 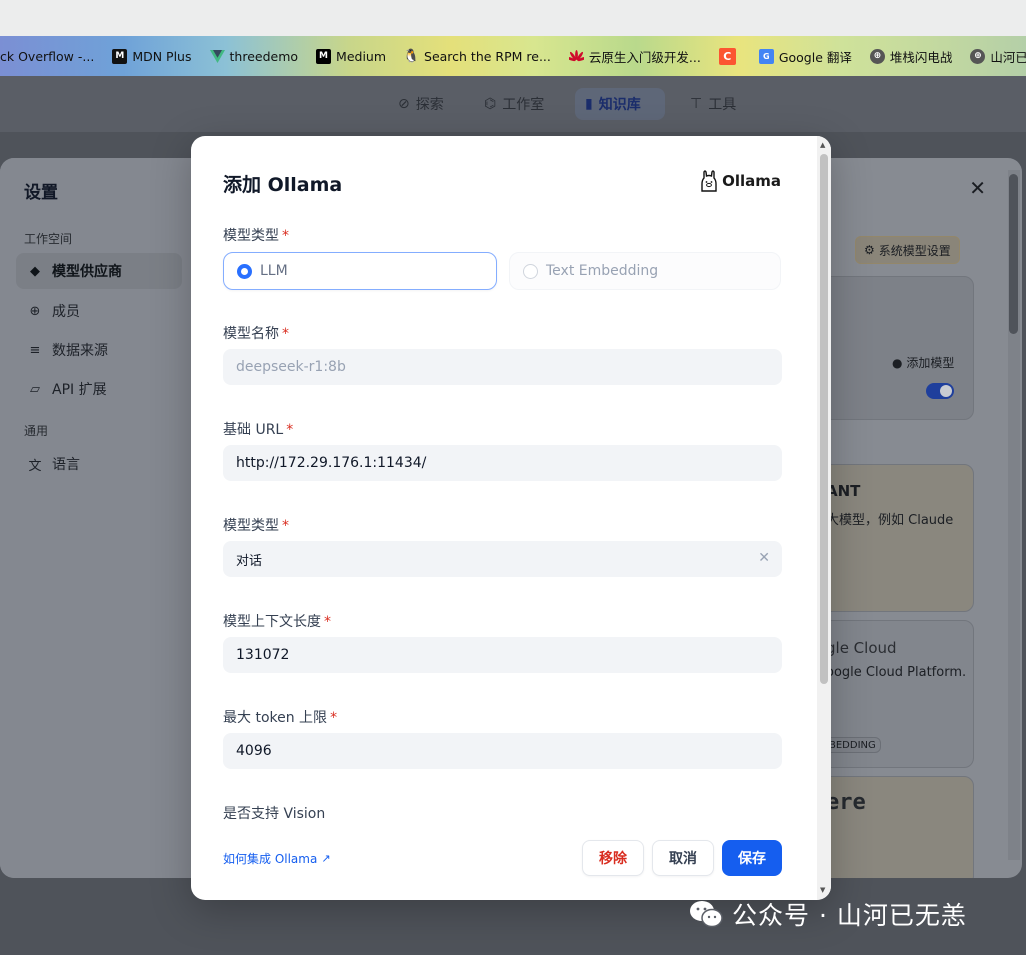 I want to click on anthropic-name: ANT, so click(x=843, y=491).